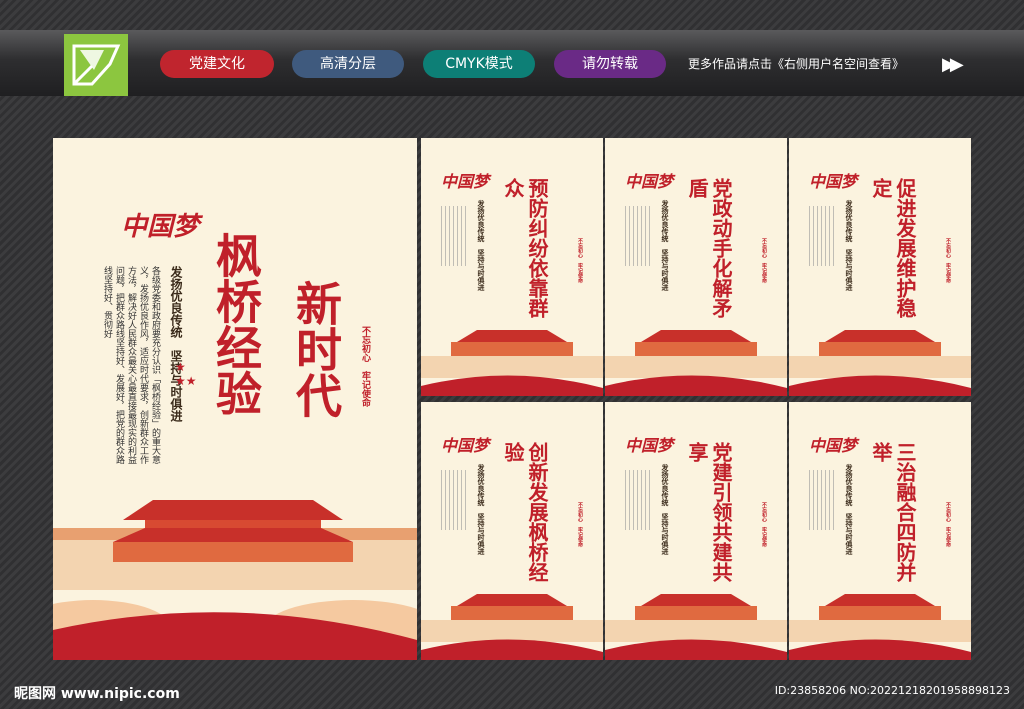  What do you see at coordinates (525, 248) in the screenshot?
I see `poster-title: 预防纠纷依靠群众` at bounding box center [525, 248].